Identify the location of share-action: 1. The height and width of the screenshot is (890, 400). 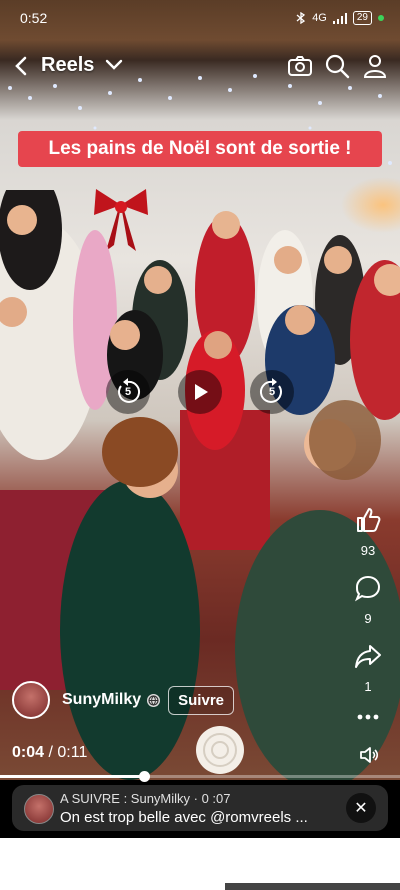
(368, 668).